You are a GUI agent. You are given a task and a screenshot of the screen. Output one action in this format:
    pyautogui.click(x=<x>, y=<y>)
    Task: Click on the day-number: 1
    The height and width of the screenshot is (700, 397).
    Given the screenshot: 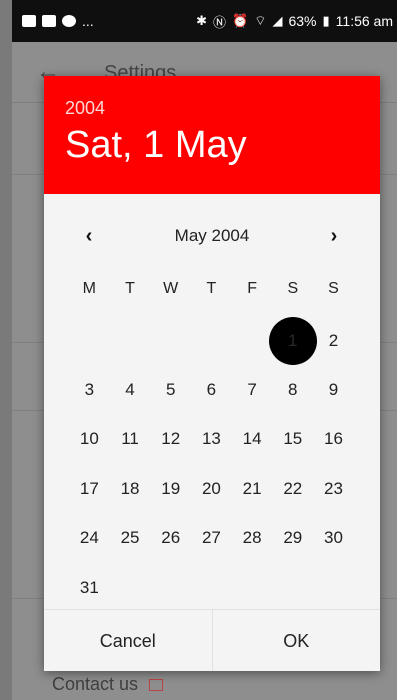 What is the action you would take?
    pyautogui.click(x=293, y=340)
    